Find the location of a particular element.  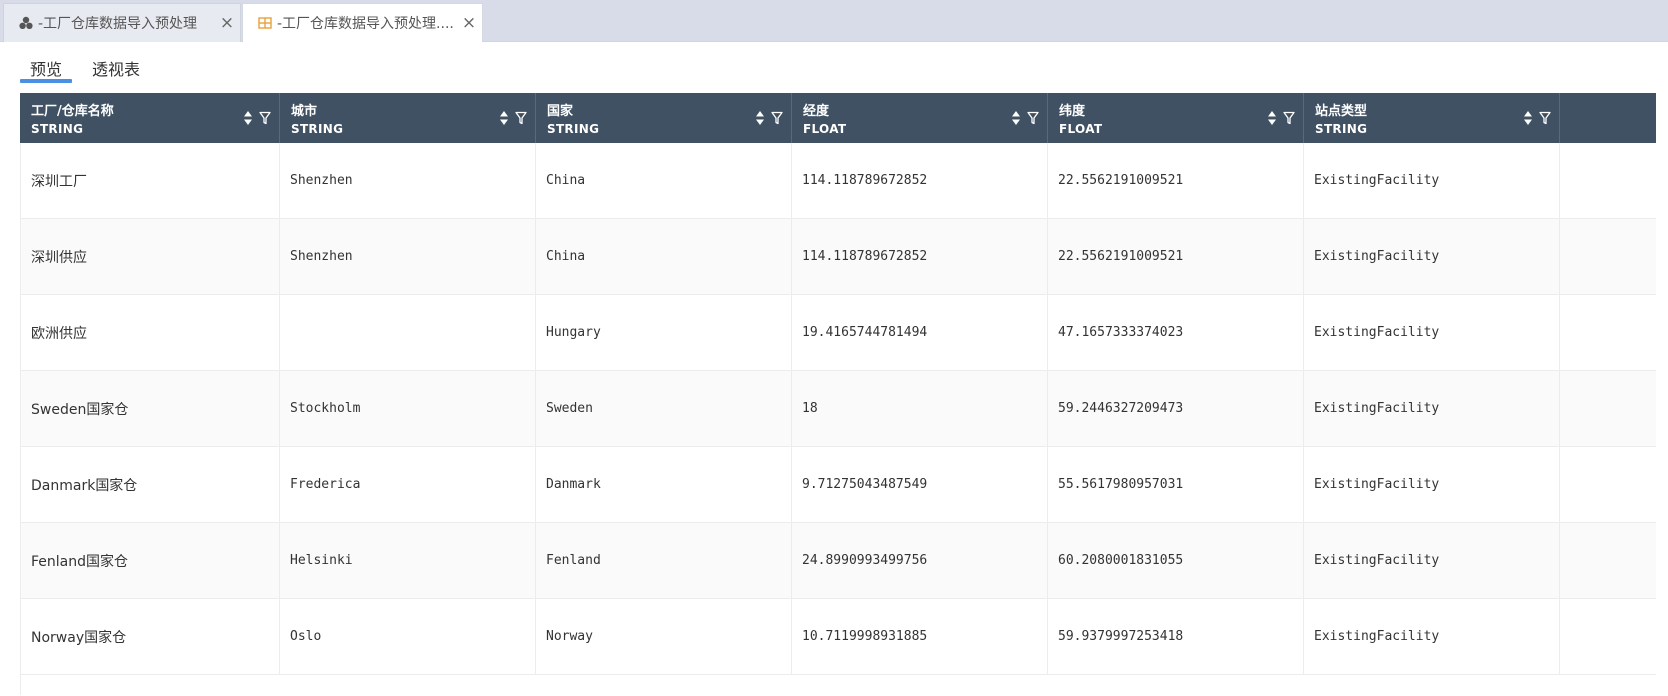

table-cell: 47.1657333374023 is located at coordinates (1176, 332).